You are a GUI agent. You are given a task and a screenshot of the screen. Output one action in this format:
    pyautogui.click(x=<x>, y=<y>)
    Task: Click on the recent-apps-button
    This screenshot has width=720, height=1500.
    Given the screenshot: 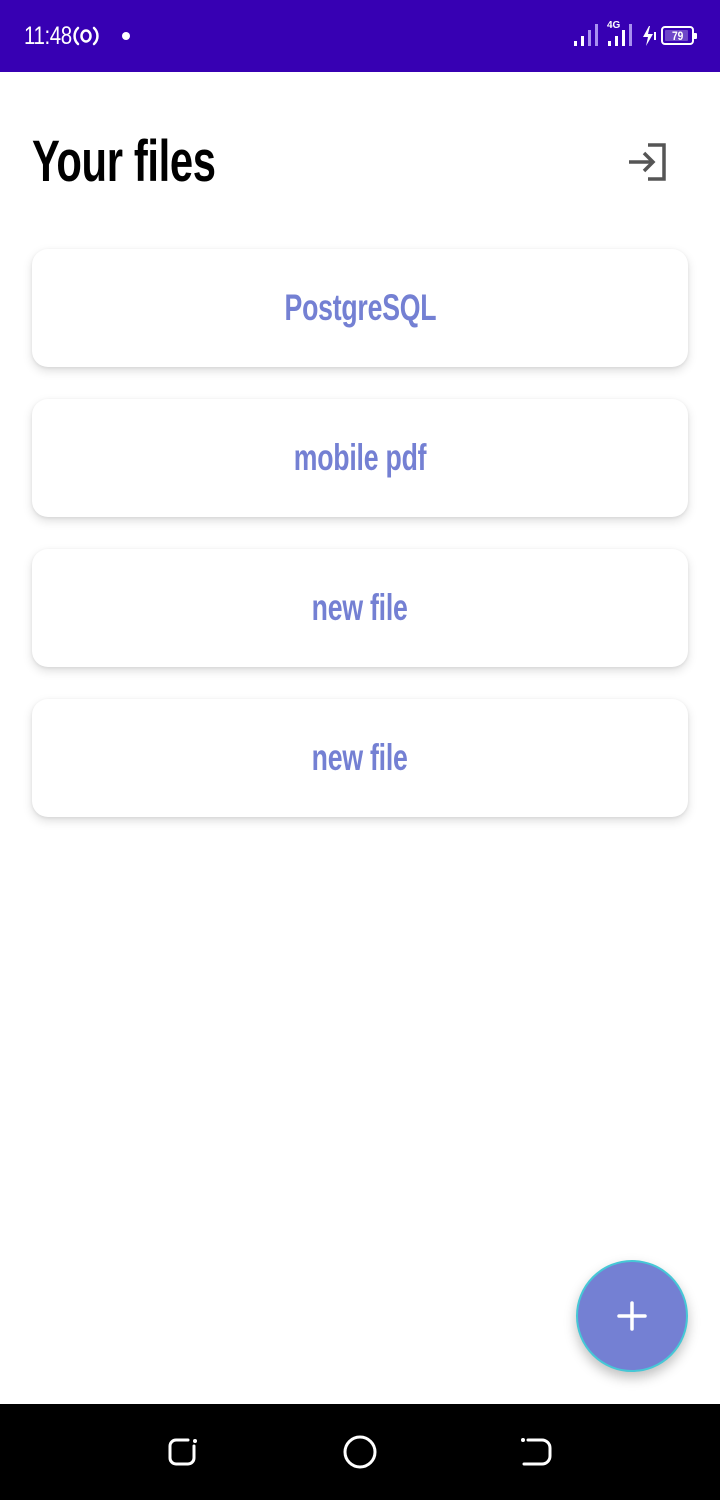 What is the action you would take?
    pyautogui.click(x=184, y=1452)
    